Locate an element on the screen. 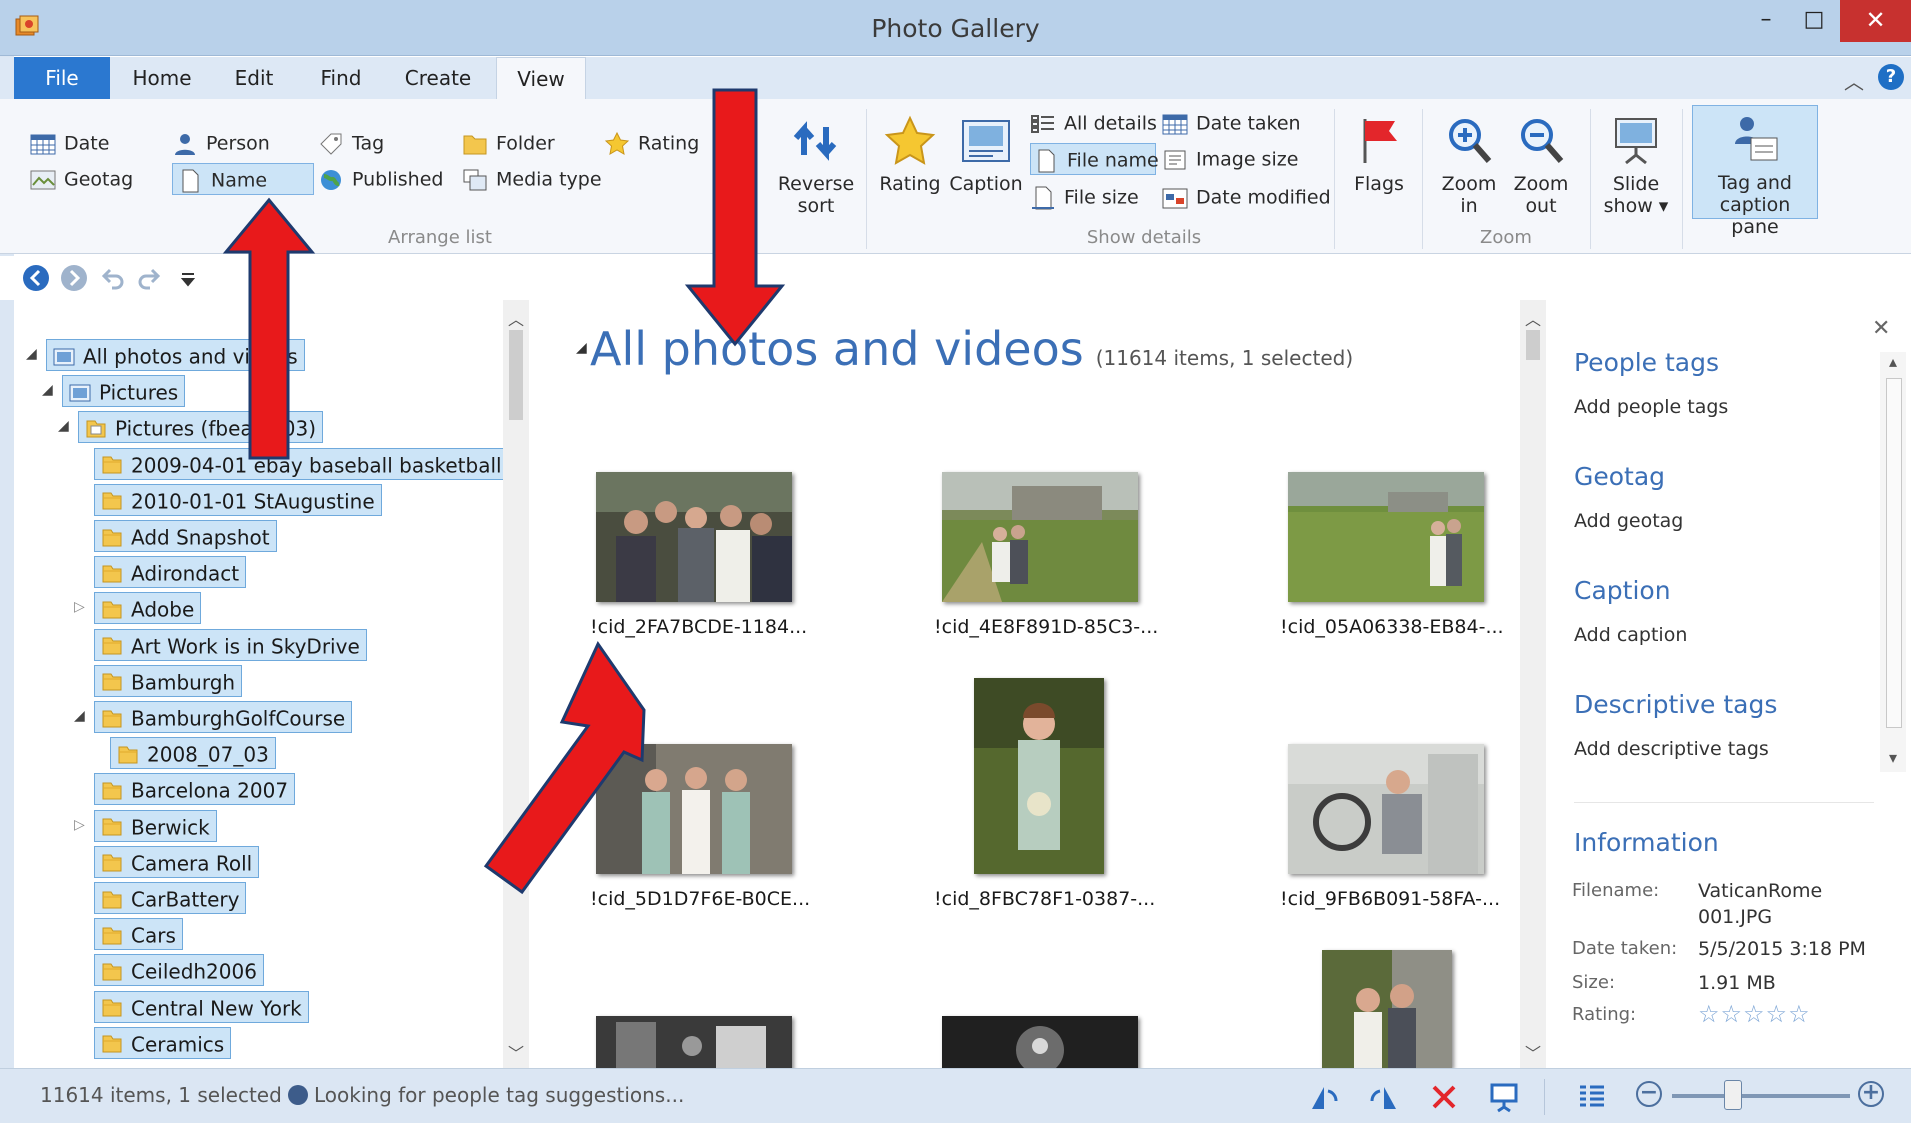  zoom-slider-thumb is located at coordinates (1733, 1095).